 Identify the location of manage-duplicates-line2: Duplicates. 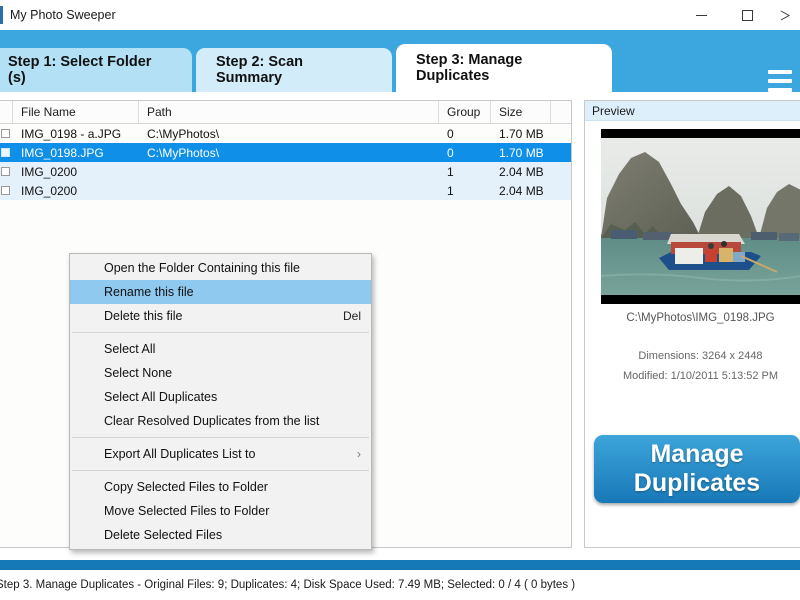
(697, 483).